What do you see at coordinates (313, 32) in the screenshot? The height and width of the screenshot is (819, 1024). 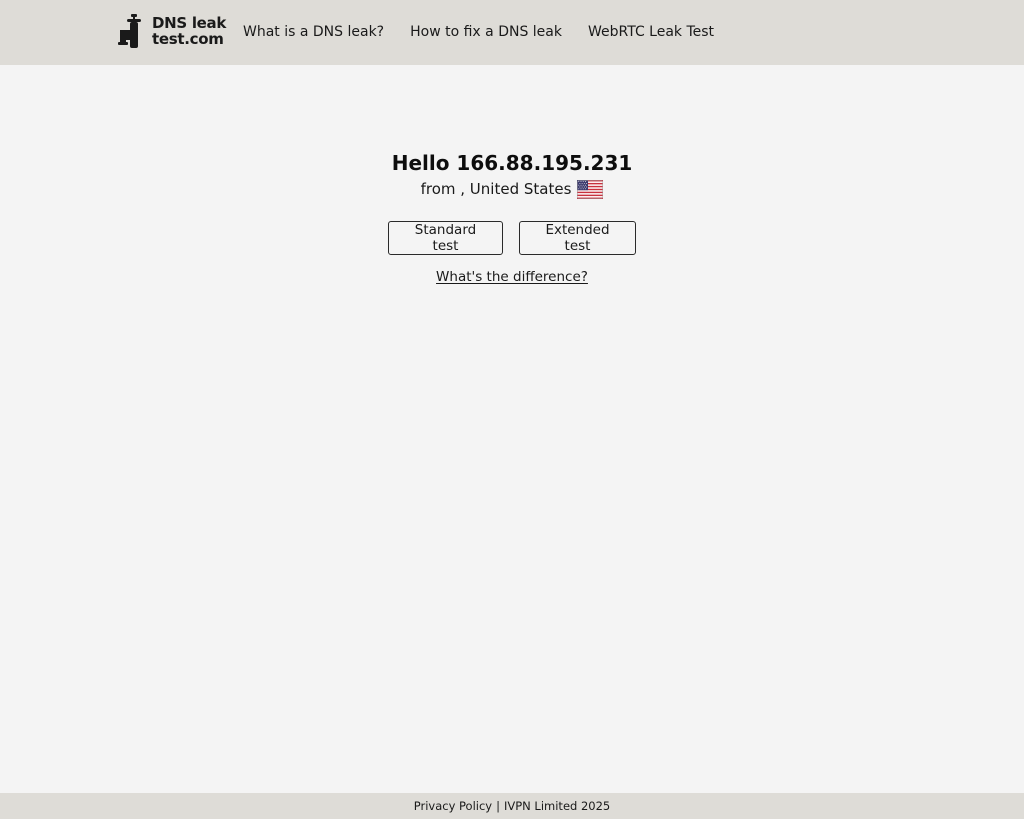 I see `nav-link-what-is-dns-leak: What is a DNS leak?` at bounding box center [313, 32].